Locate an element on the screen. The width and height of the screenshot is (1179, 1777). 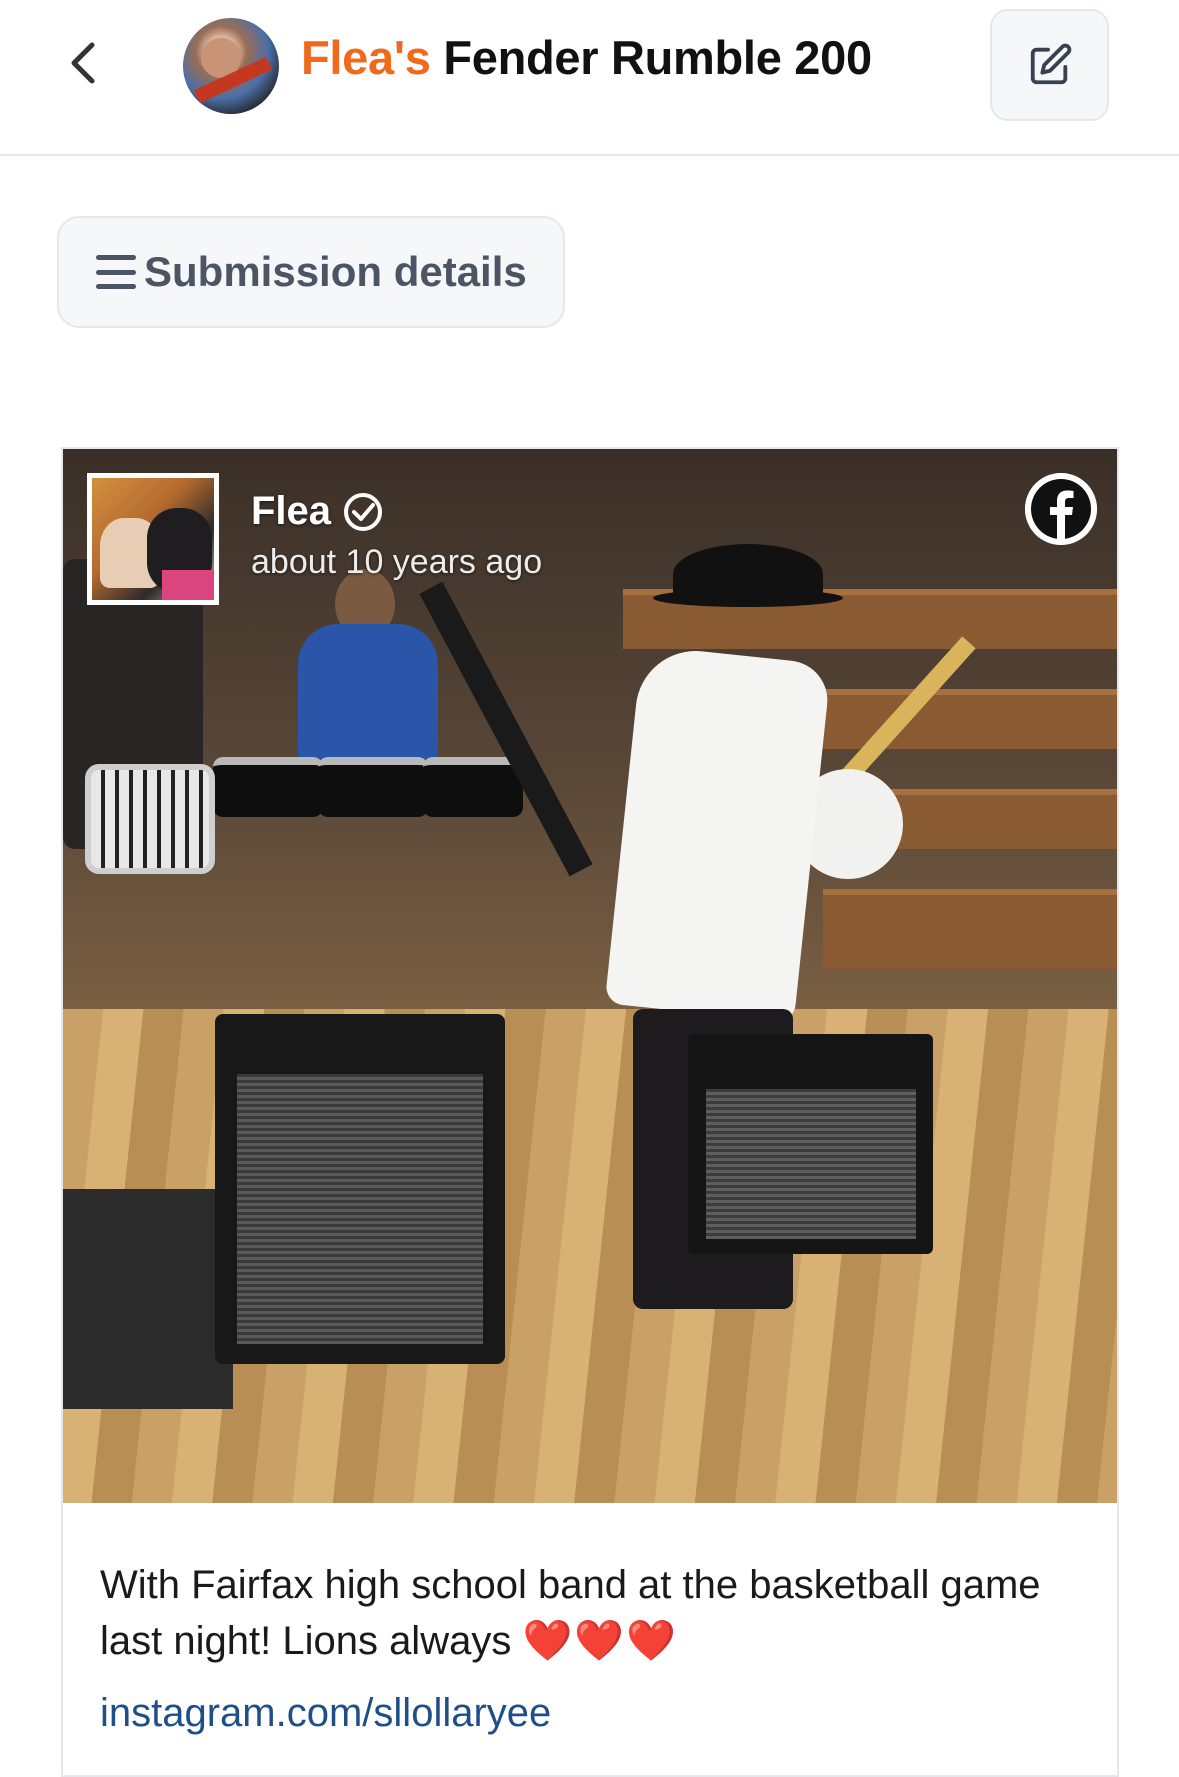
submission-details-label: Submission details is located at coordinates (335, 271).